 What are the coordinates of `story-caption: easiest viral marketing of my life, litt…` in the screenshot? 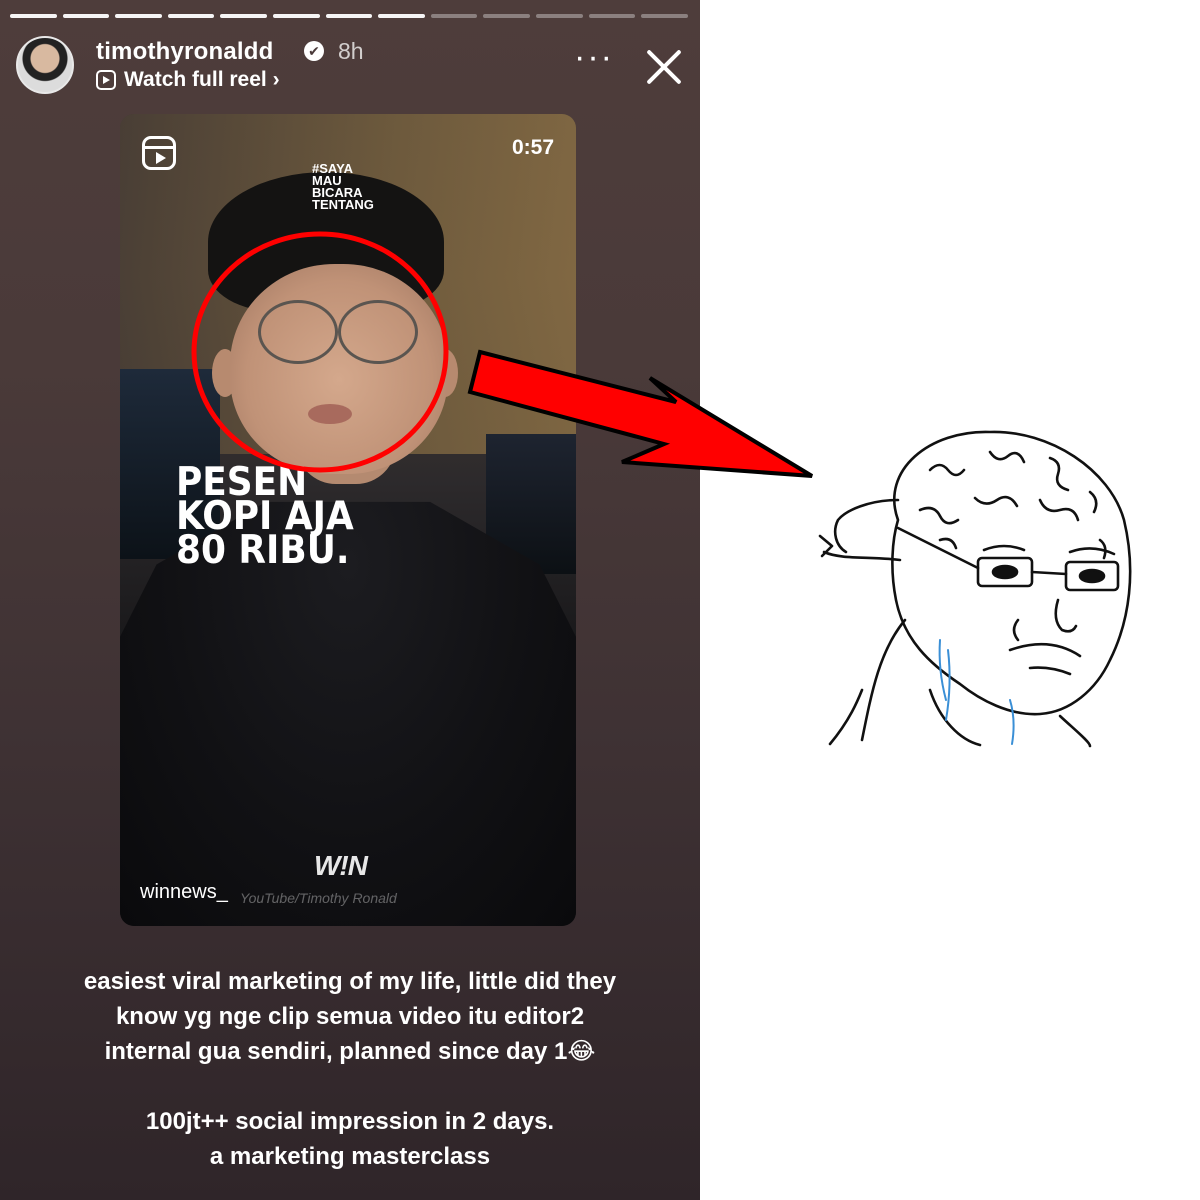 It's located at (350, 1016).